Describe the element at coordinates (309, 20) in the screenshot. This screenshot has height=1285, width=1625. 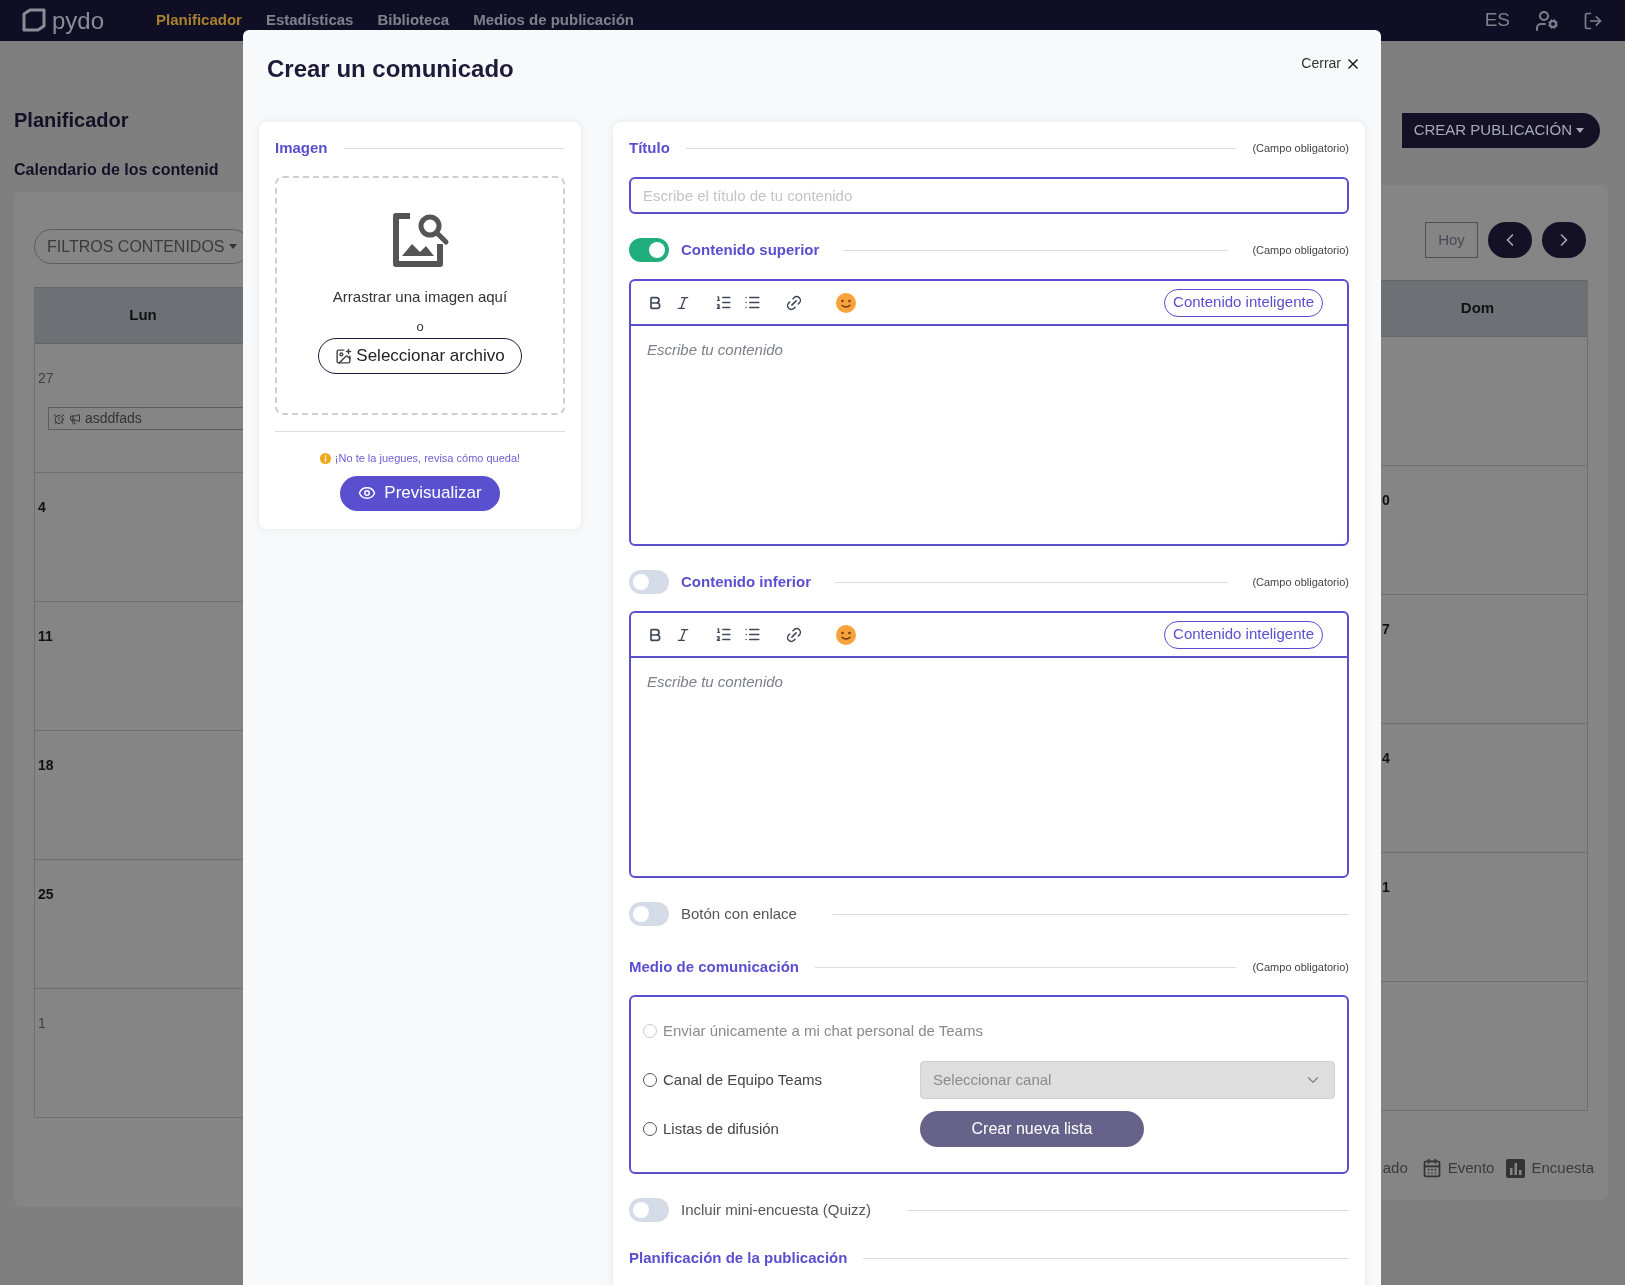
I see `nav-link: Estadísticas` at that location.